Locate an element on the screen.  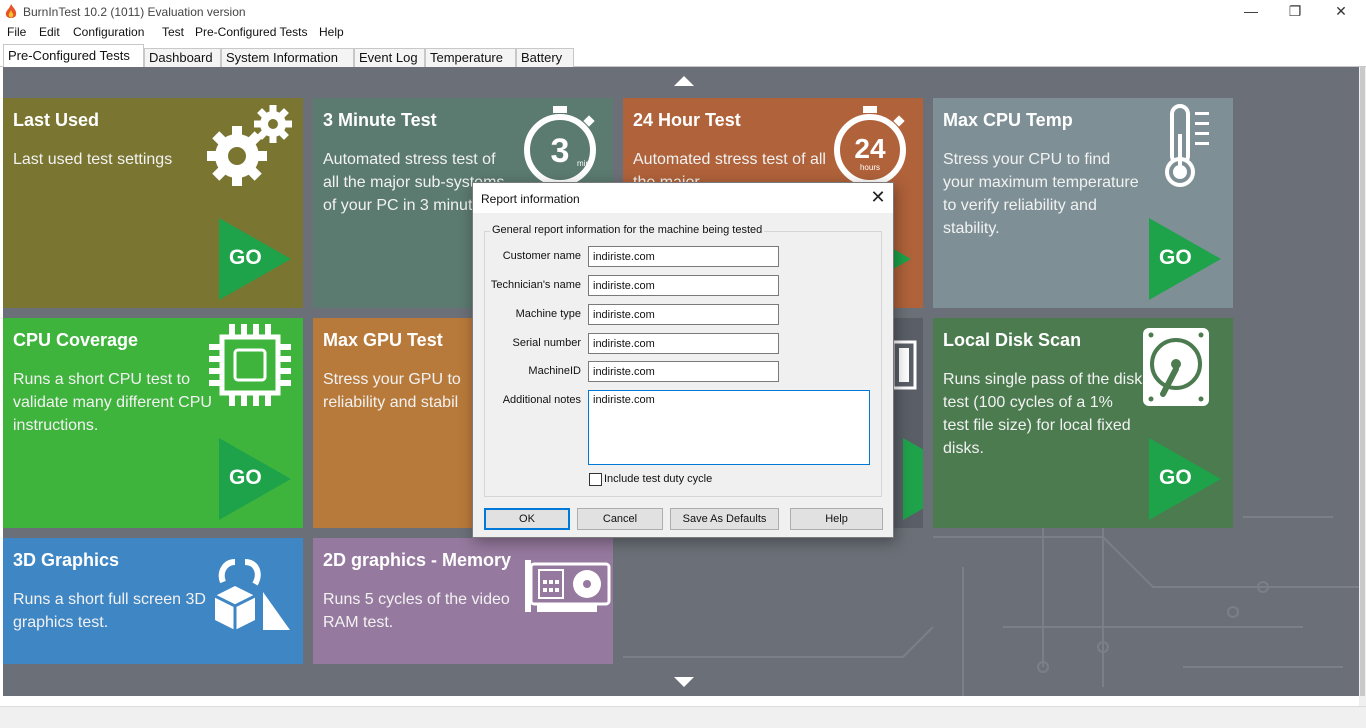
serial-number-input is located at coordinates (683, 343).